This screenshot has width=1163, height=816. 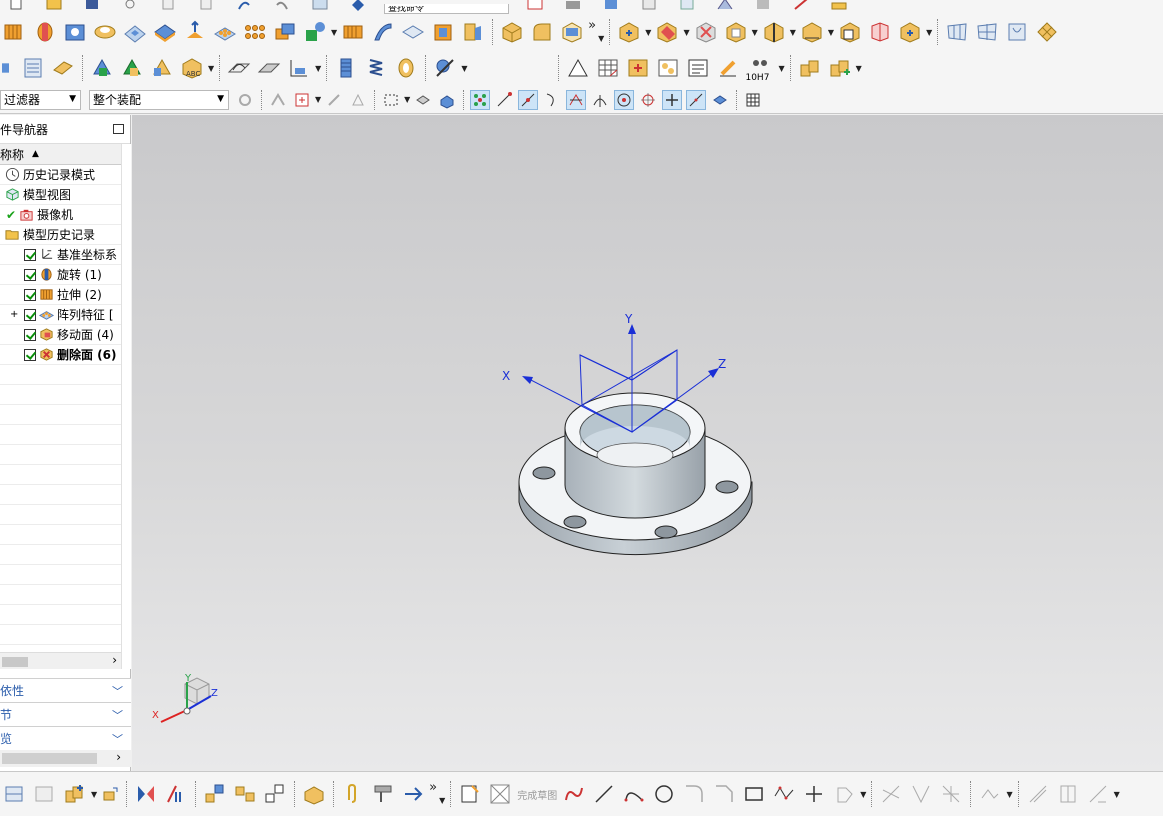 I want to click on constraints-icon, so click(x=1068, y=794).